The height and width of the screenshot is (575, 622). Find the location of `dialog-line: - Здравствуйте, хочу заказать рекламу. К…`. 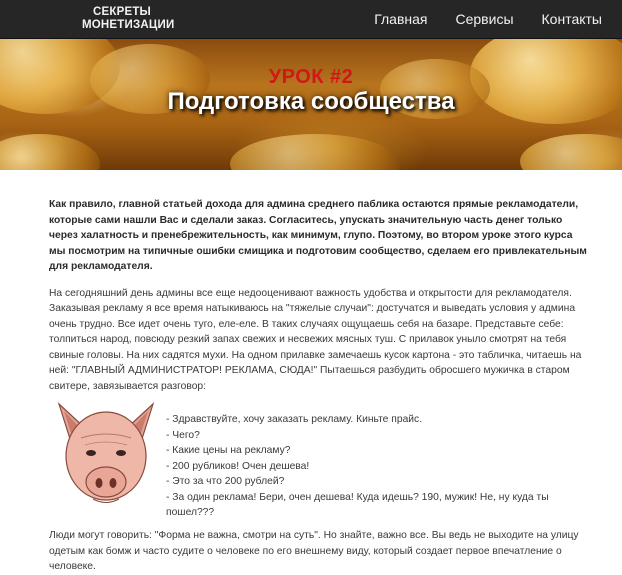

dialog-line: - Здравствуйте, хочу заказать рекламу. К… is located at coordinates (294, 419).